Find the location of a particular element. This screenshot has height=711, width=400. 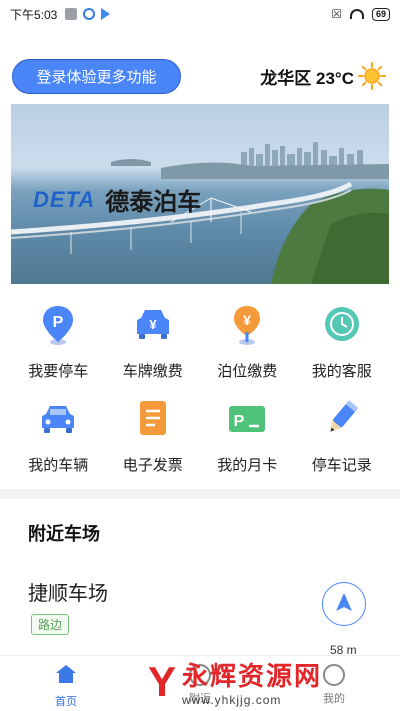

browser-icon is located at coordinates (89, 14).